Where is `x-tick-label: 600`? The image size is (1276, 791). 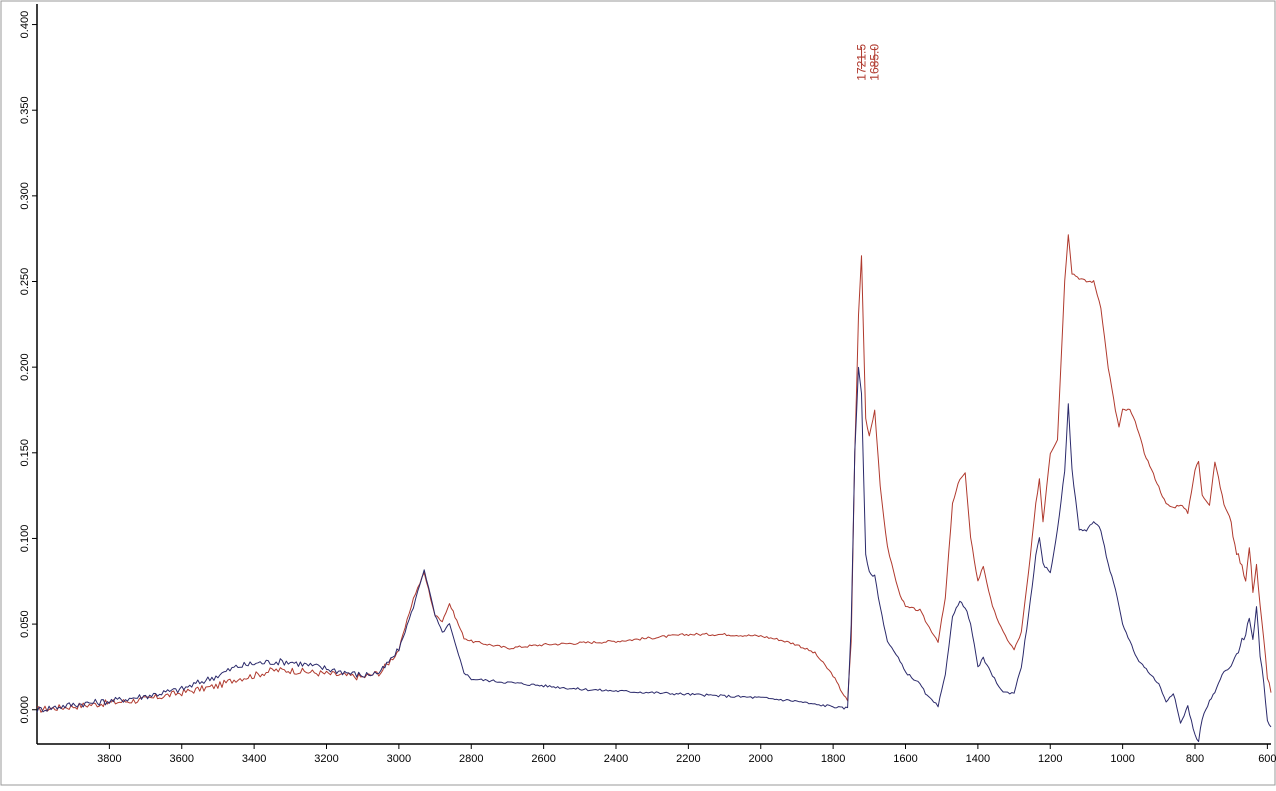
x-tick-label: 600 is located at coordinates (1267, 759).